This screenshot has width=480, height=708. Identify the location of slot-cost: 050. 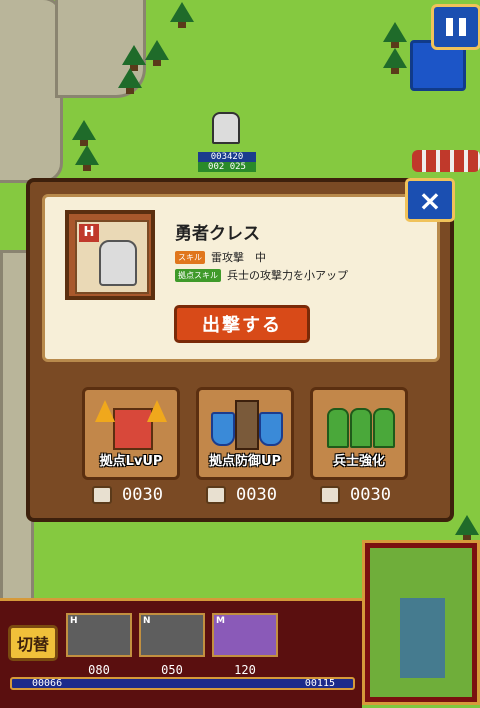
(172, 670).